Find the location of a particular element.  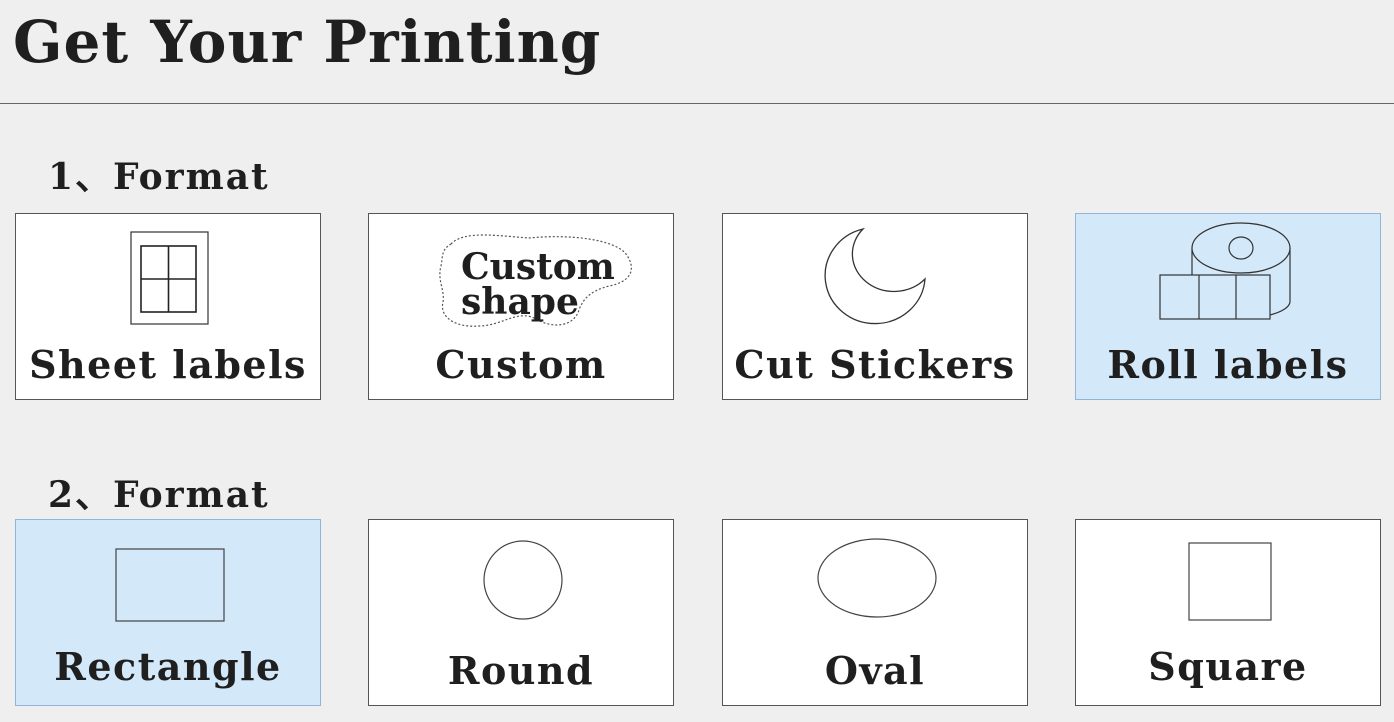

option-sheet-labels: Sheet labels is located at coordinates (168, 306).